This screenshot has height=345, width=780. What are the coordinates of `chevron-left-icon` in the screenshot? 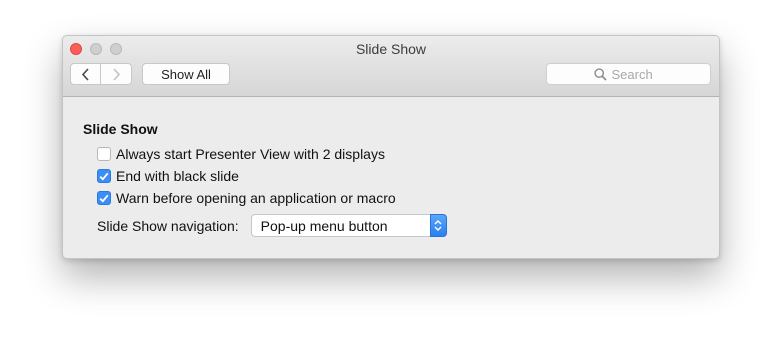 It's located at (85, 74).